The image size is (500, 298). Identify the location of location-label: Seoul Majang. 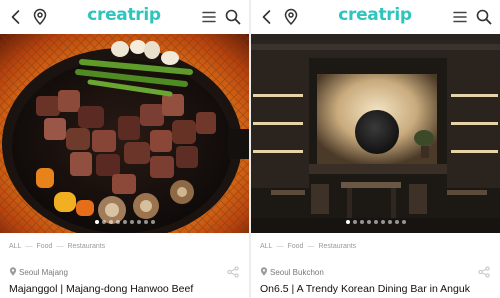
(38, 272).